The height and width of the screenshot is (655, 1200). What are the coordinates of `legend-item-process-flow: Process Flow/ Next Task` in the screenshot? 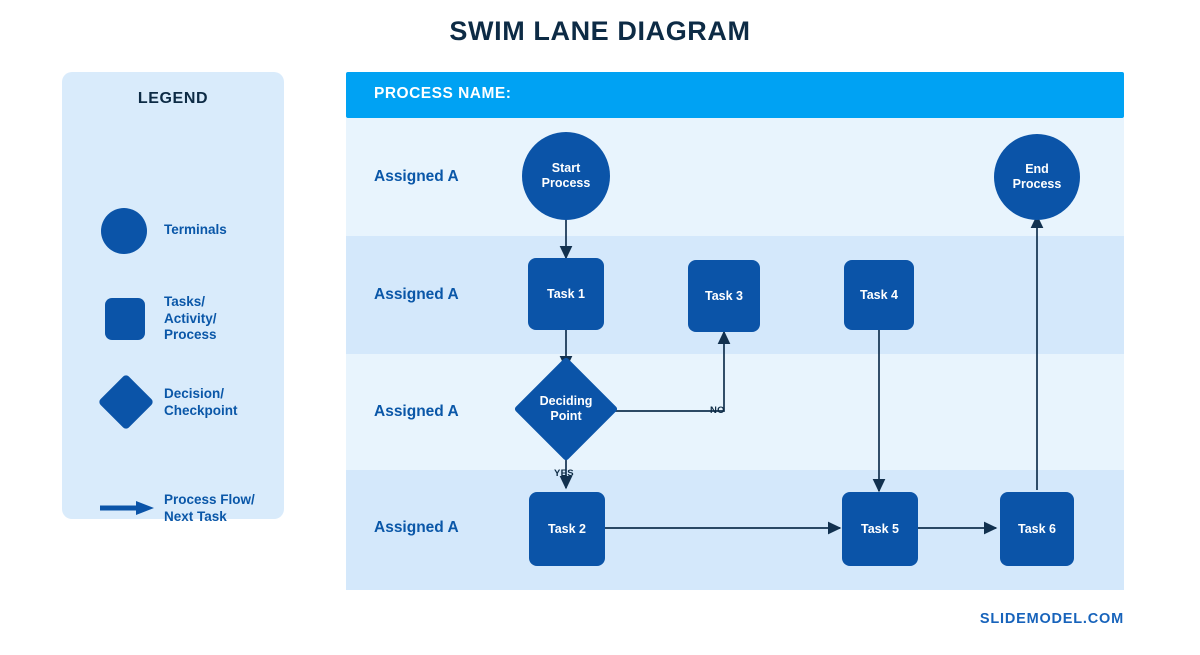 It's located at (173, 508).